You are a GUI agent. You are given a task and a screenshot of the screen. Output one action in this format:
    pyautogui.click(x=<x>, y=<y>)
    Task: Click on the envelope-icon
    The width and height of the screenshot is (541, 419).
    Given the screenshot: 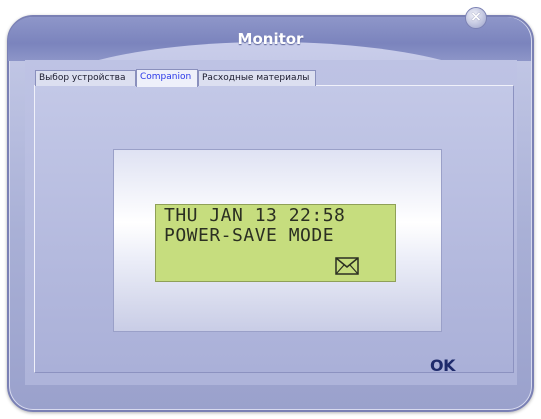 What is the action you would take?
    pyautogui.click(x=347, y=266)
    